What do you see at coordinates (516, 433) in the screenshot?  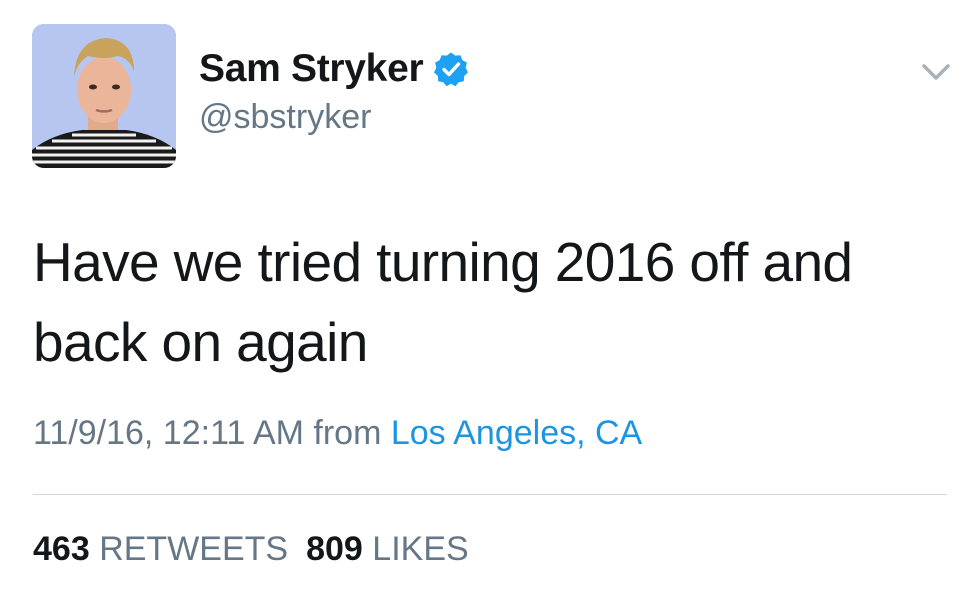 I see `tweet-location: Los Angeles, CA` at bounding box center [516, 433].